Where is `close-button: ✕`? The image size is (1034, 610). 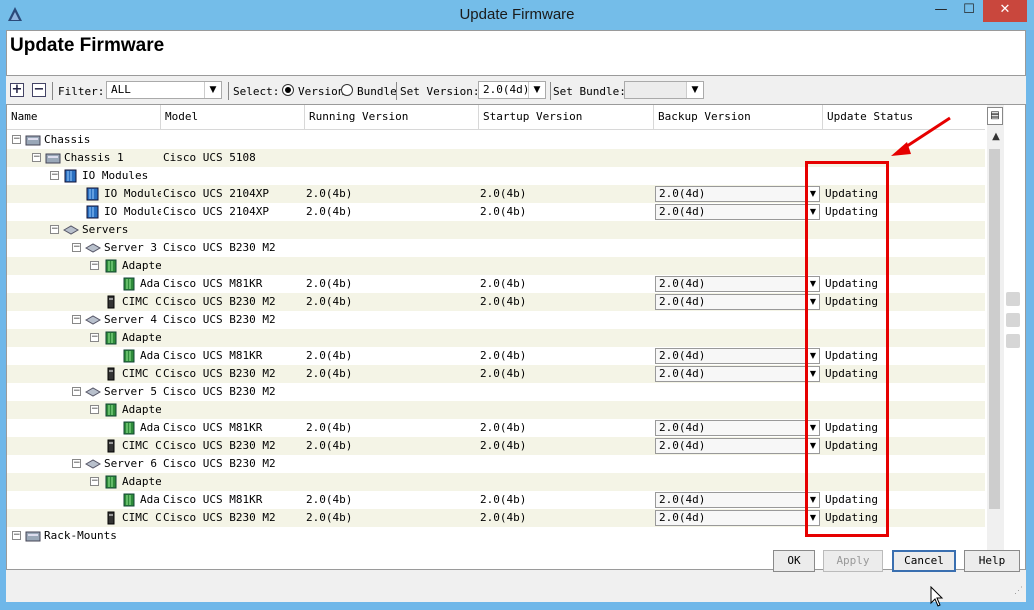 close-button: ✕ is located at coordinates (1005, 11).